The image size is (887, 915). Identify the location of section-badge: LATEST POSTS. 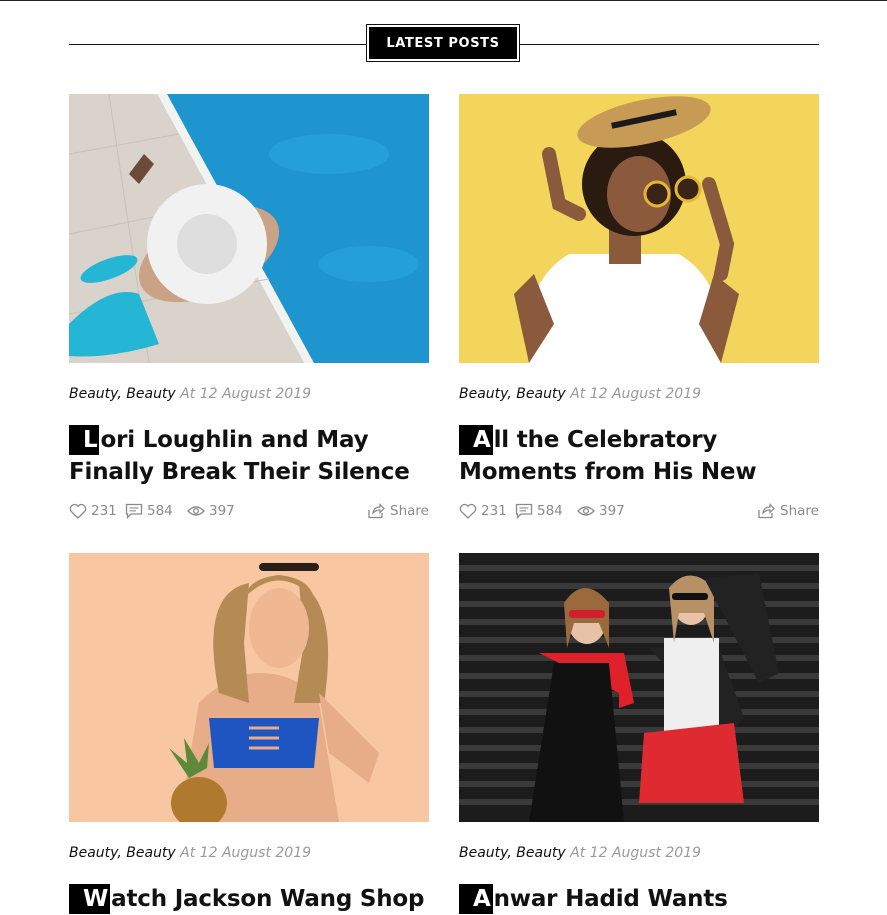
(443, 43).